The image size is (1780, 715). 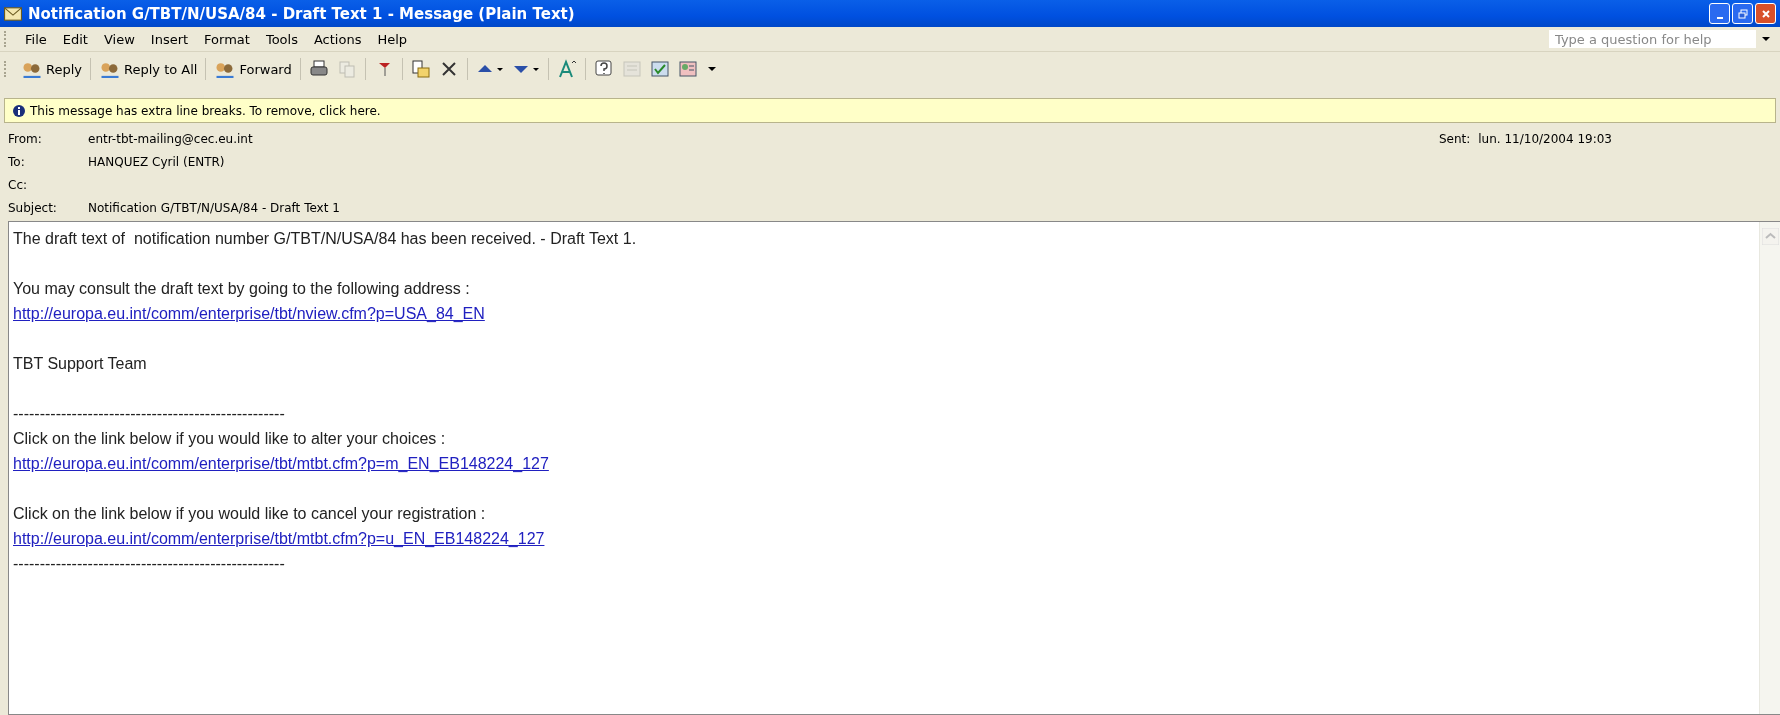 I want to click on restore-button, so click(x=1742, y=13).